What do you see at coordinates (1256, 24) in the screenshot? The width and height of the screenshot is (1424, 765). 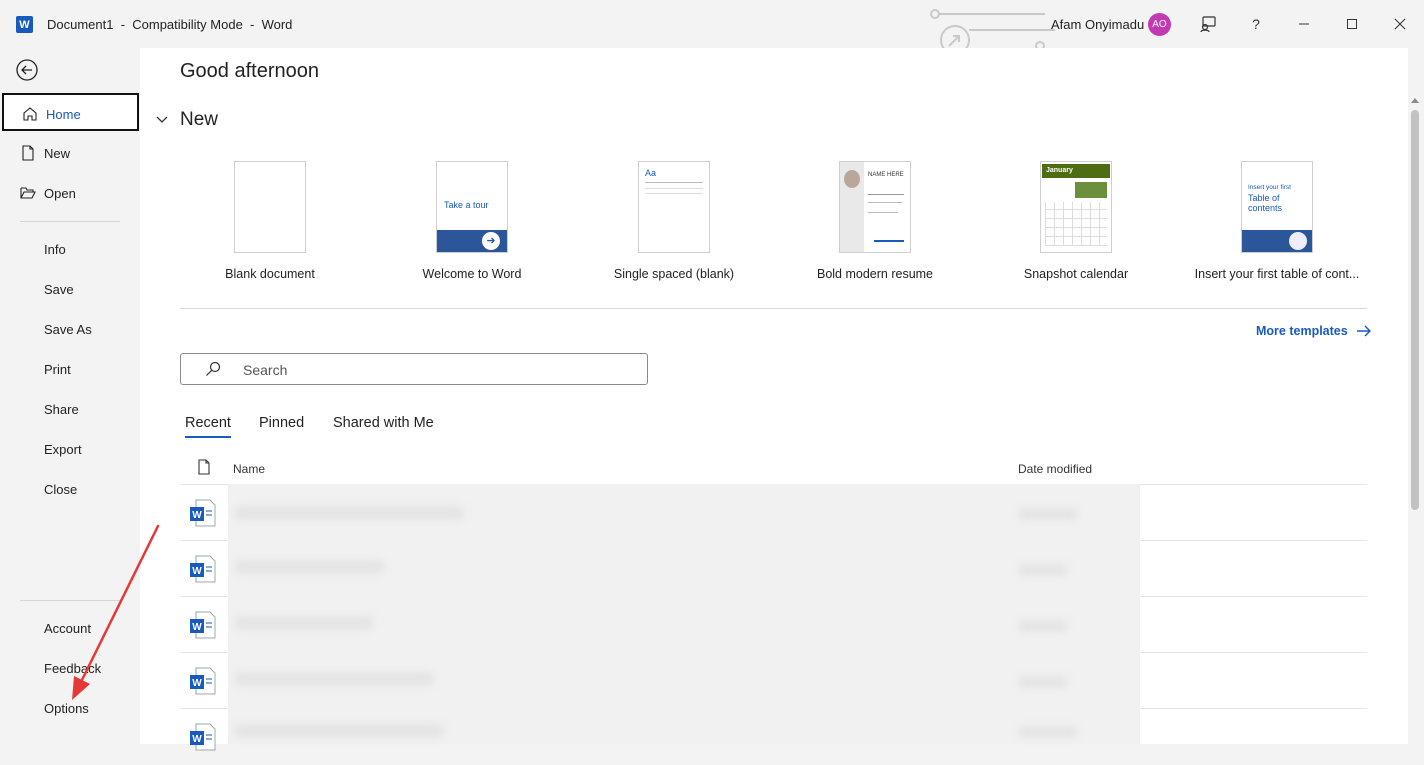 I see `help-button: ?` at bounding box center [1256, 24].